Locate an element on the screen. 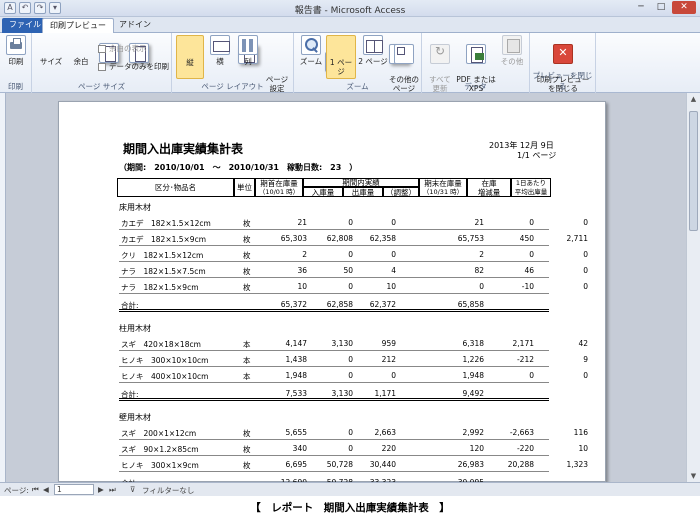 The width and height of the screenshot is (700, 520). two-page-icon is located at coordinates (373, 45).